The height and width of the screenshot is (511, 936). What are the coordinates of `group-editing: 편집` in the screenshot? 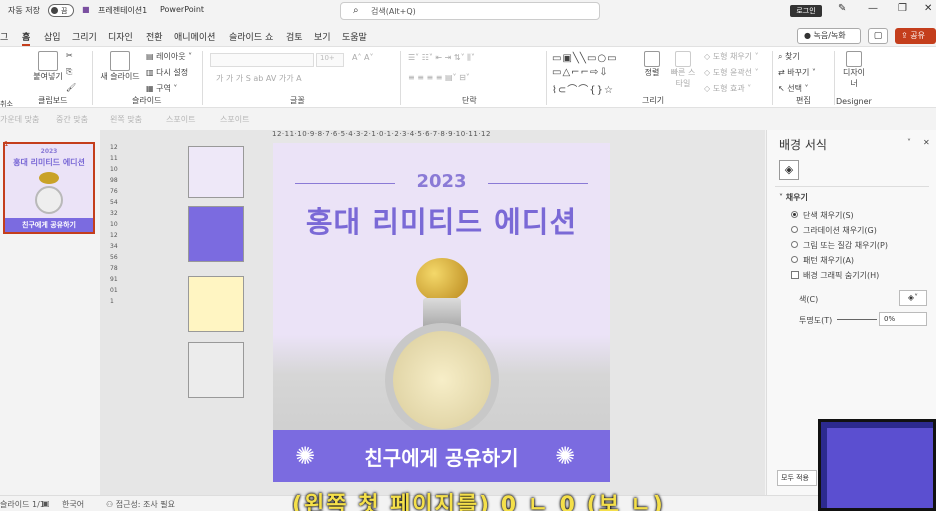 It's located at (803, 100).